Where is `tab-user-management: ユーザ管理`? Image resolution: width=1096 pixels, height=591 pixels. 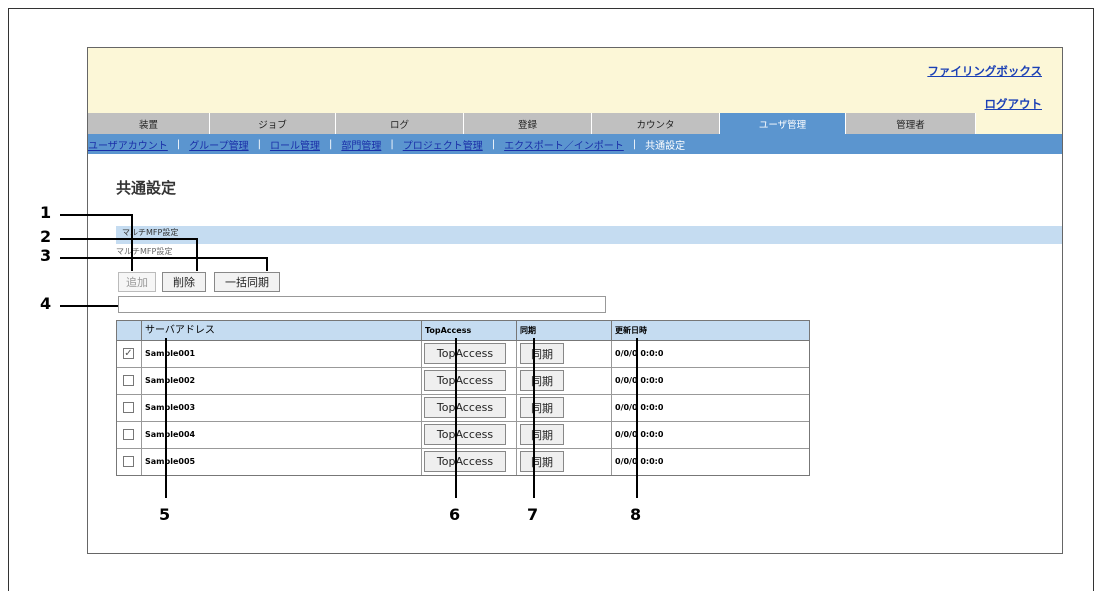
tab-user-management: ユーザ管理 is located at coordinates (783, 123).